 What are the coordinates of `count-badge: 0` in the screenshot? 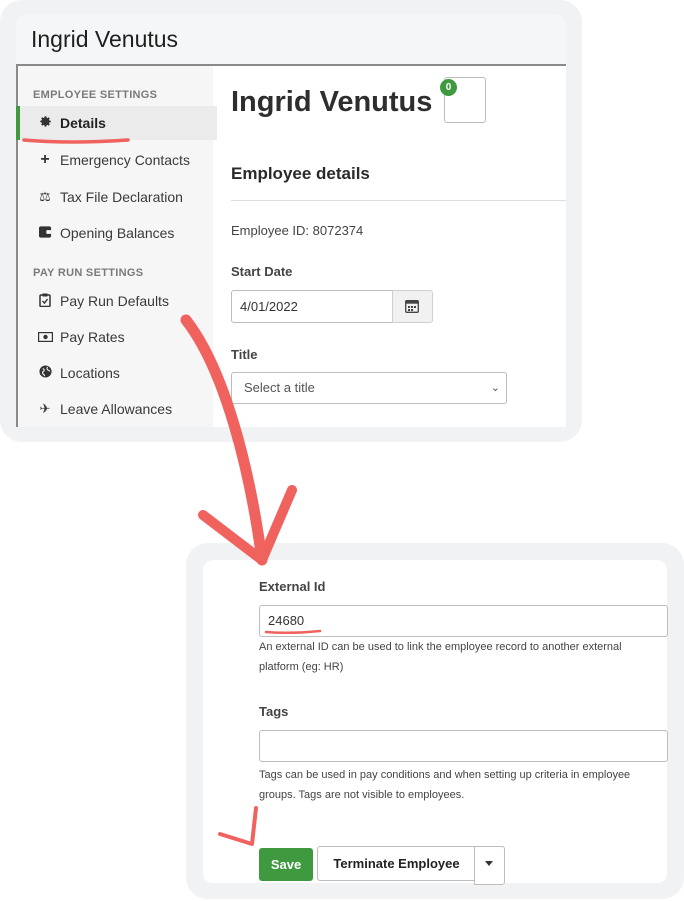 It's located at (448, 87).